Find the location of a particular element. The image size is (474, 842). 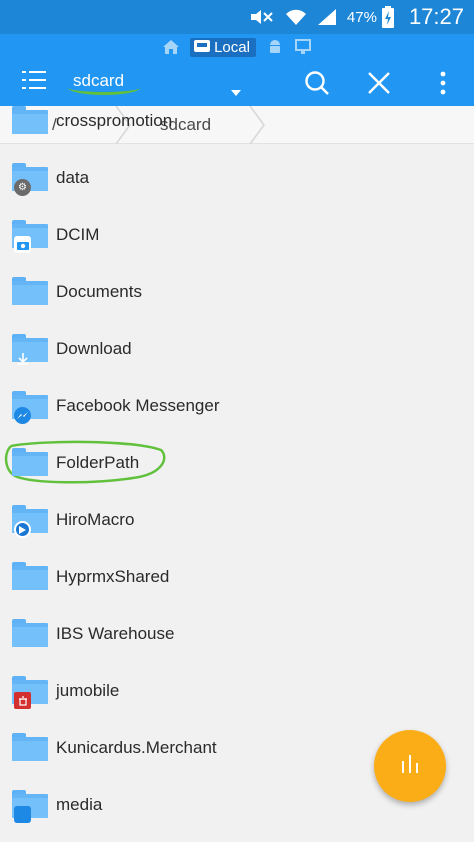

location-label: Local is located at coordinates (232, 47).